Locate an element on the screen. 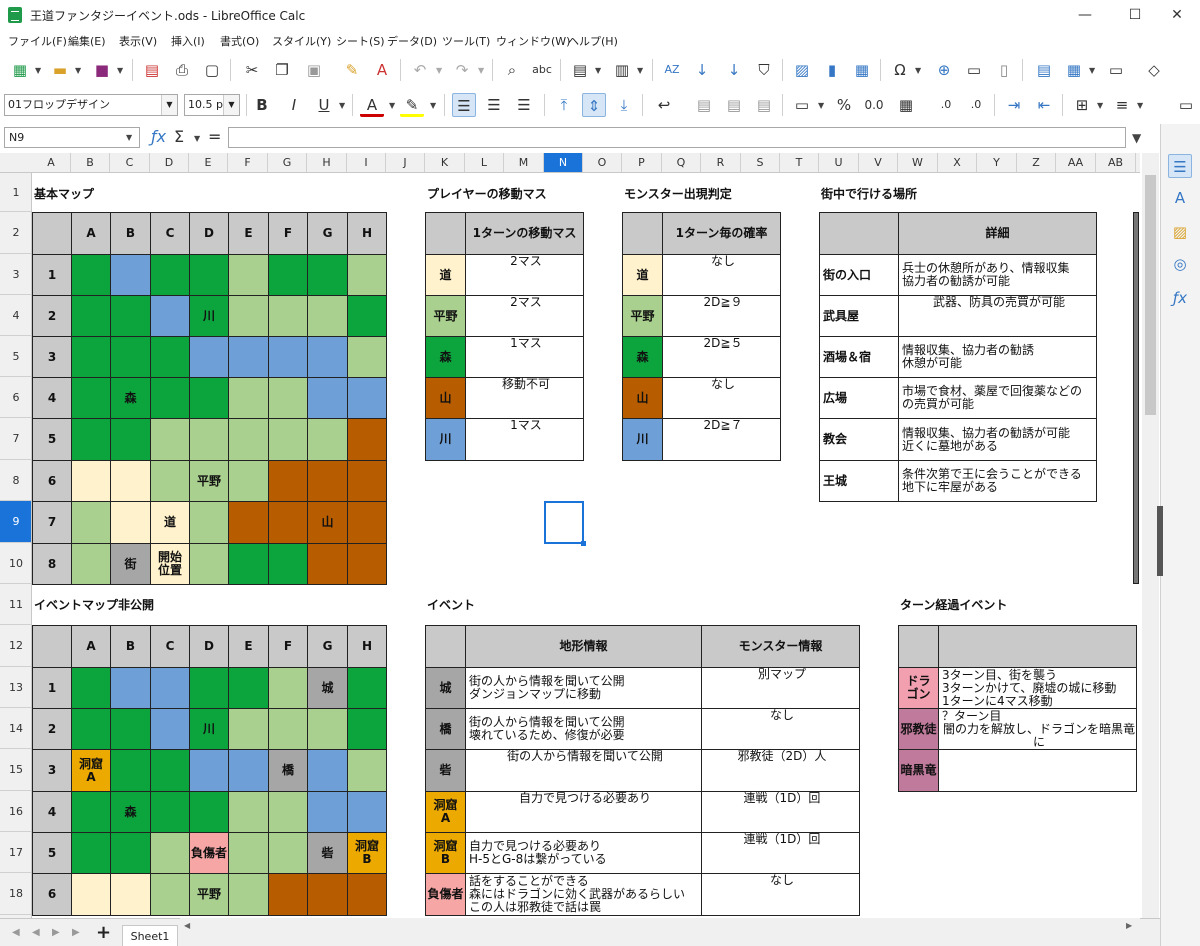 The height and width of the screenshot is (946, 1200). active-cell-cursor is located at coordinates (565, 523).